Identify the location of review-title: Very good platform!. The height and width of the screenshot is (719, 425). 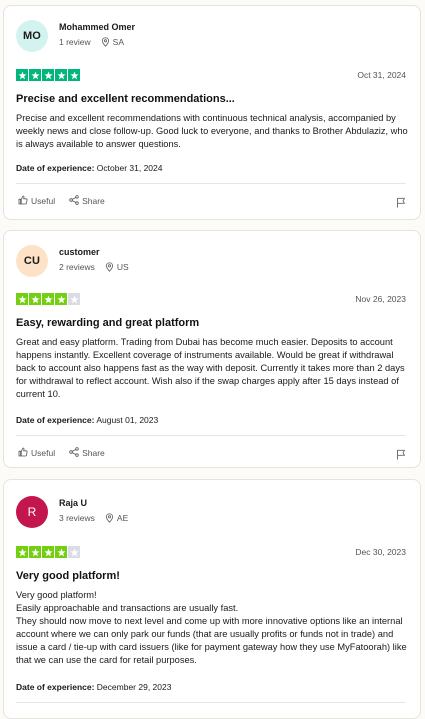
(68, 576).